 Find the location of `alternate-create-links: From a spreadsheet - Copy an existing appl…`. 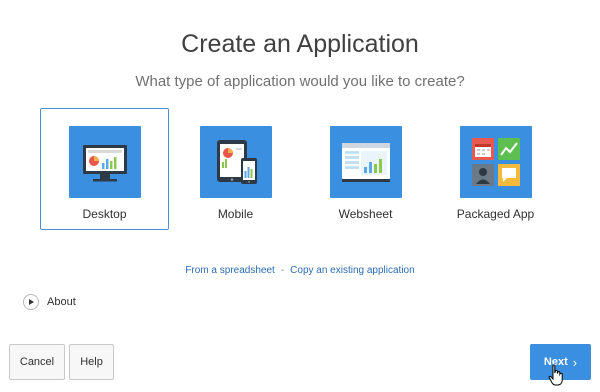

alternate-create-links: From a spreadsheet - Copy an existing appl… is located at coordinates (300, 270).